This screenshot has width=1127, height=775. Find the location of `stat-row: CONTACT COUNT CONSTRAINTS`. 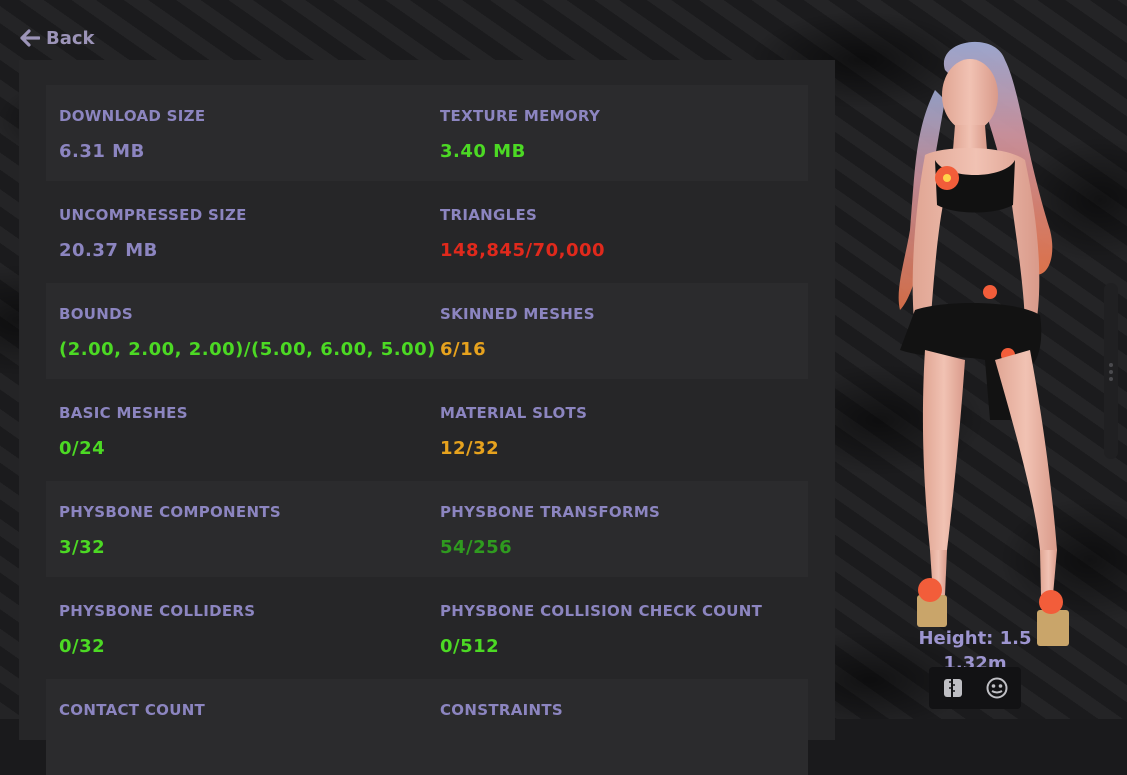

stat-row: CONTACT COUNT CONSTRAINTS is located at coordinates (427, 727).